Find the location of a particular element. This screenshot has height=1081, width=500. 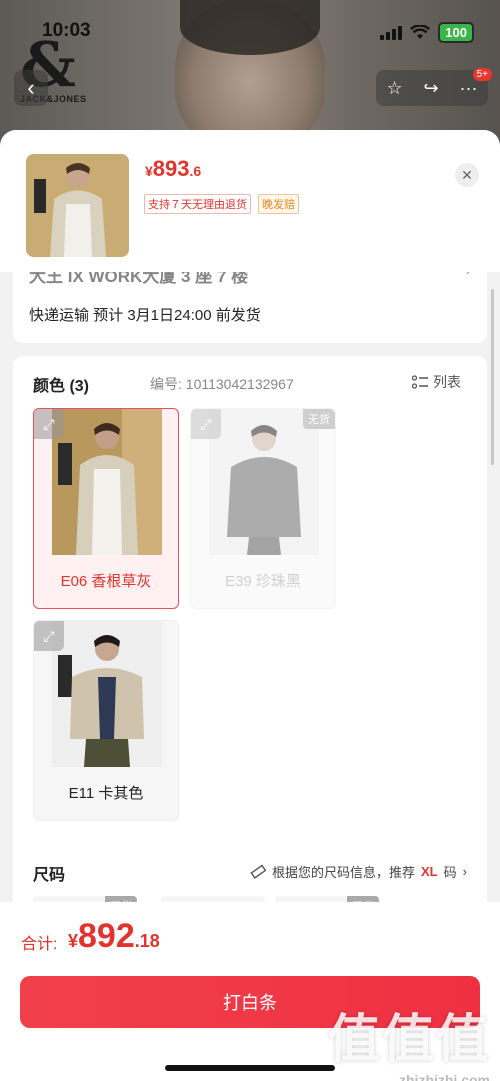

total-amount: ¥892.18 is located at coordinates (114, 936).